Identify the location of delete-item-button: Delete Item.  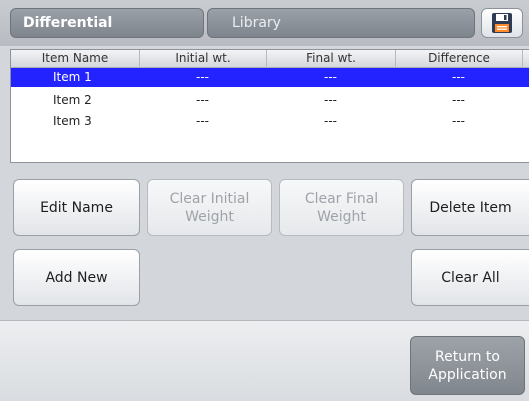
(470, 207).